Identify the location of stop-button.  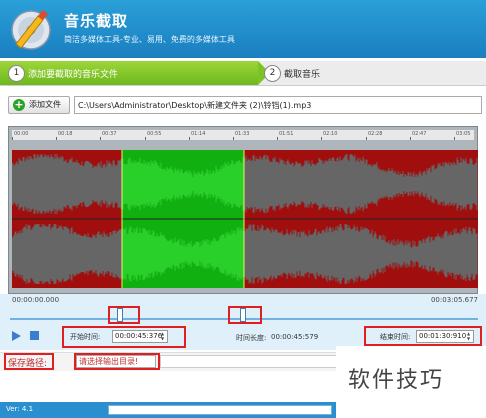
(34, 335).